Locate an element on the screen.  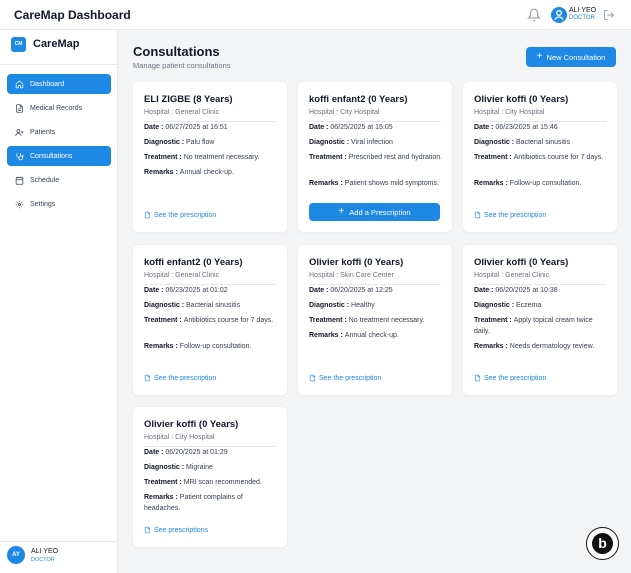
diagnostic-value: Palu flow is located at coordinates (200, 142).